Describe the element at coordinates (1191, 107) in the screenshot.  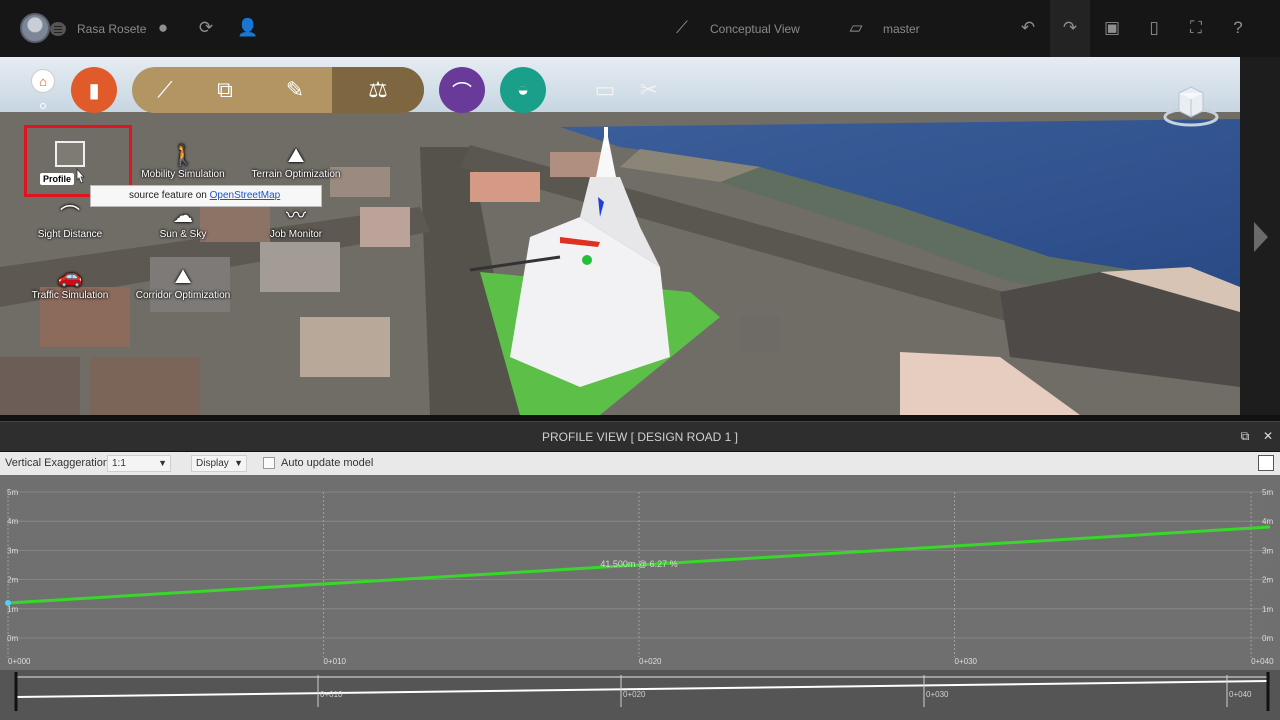
I see `view-cube-icon` at that location.